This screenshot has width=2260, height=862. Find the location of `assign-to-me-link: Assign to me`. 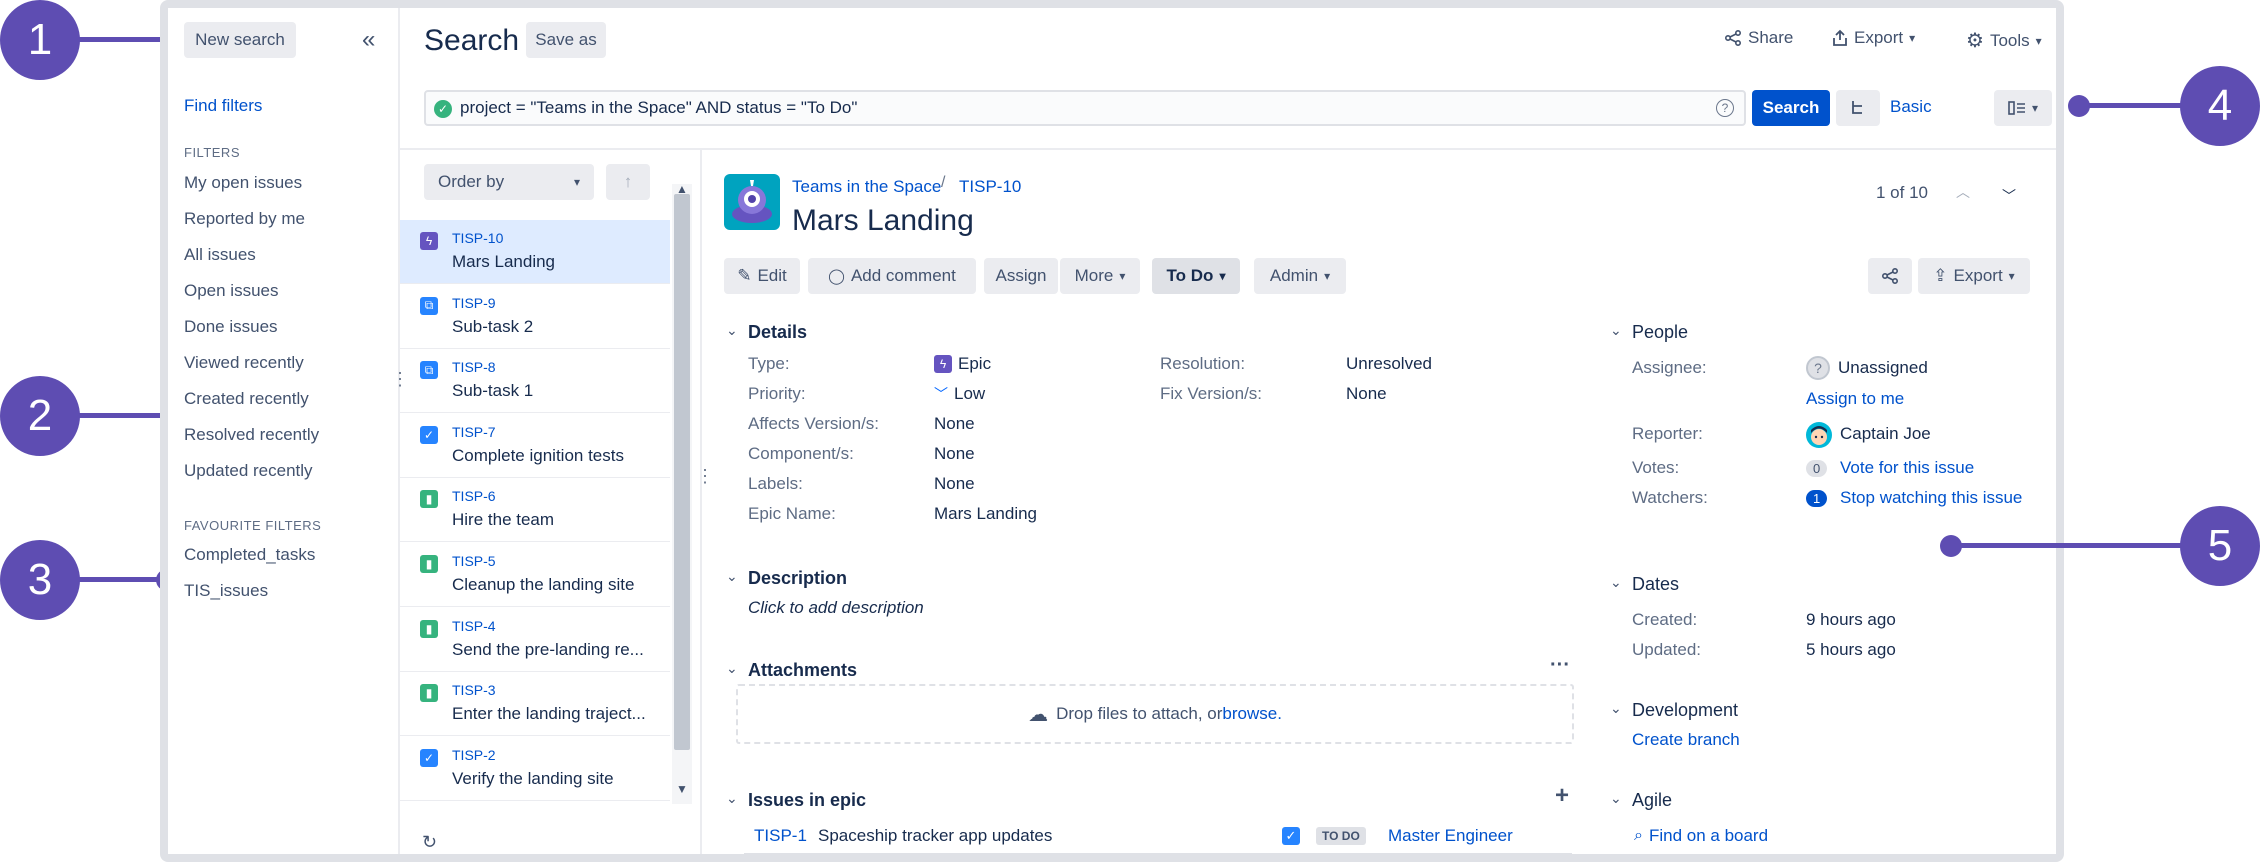

assign-to-me-link: Assign to me is located at coordinates (1855, 399).